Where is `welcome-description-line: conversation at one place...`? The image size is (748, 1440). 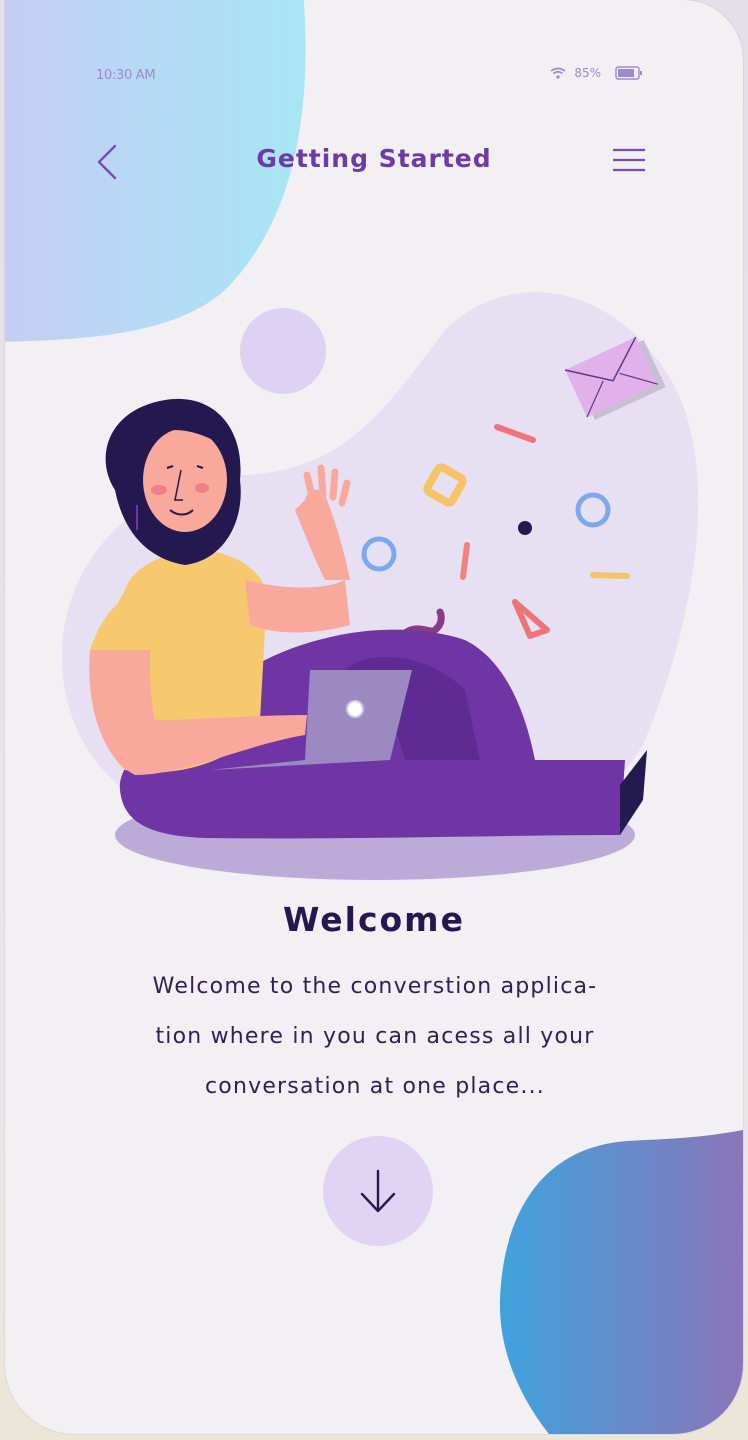 welcome-description-line: conversation at one place... is located at coordinates (375, 1086).